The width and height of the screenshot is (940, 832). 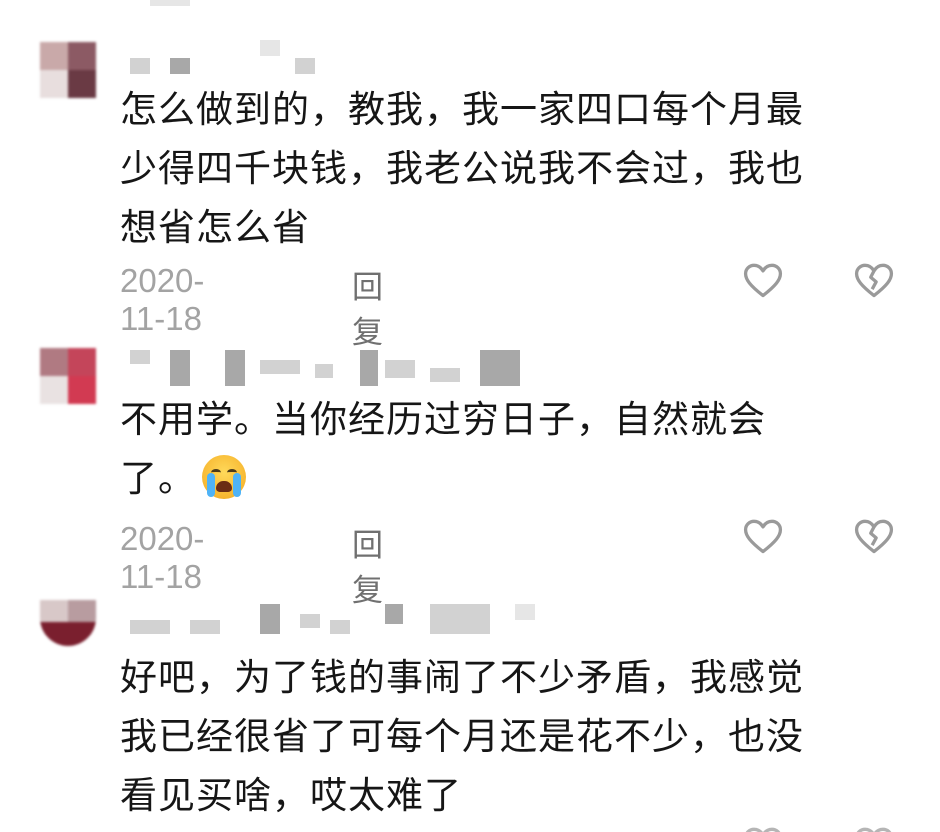 I want to click on crying-face-emoji, so click(x=224, y=477).